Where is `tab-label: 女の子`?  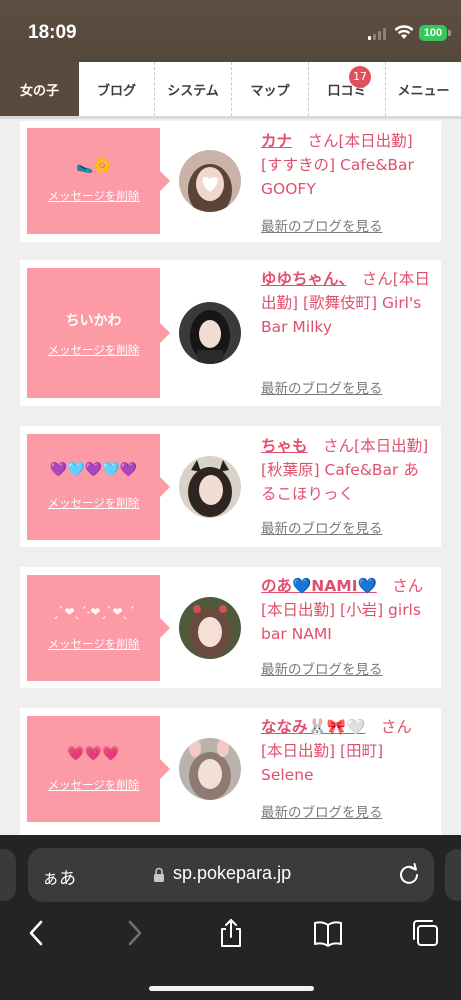
tab-label: 女の子 is located at coordinates (39, 91).